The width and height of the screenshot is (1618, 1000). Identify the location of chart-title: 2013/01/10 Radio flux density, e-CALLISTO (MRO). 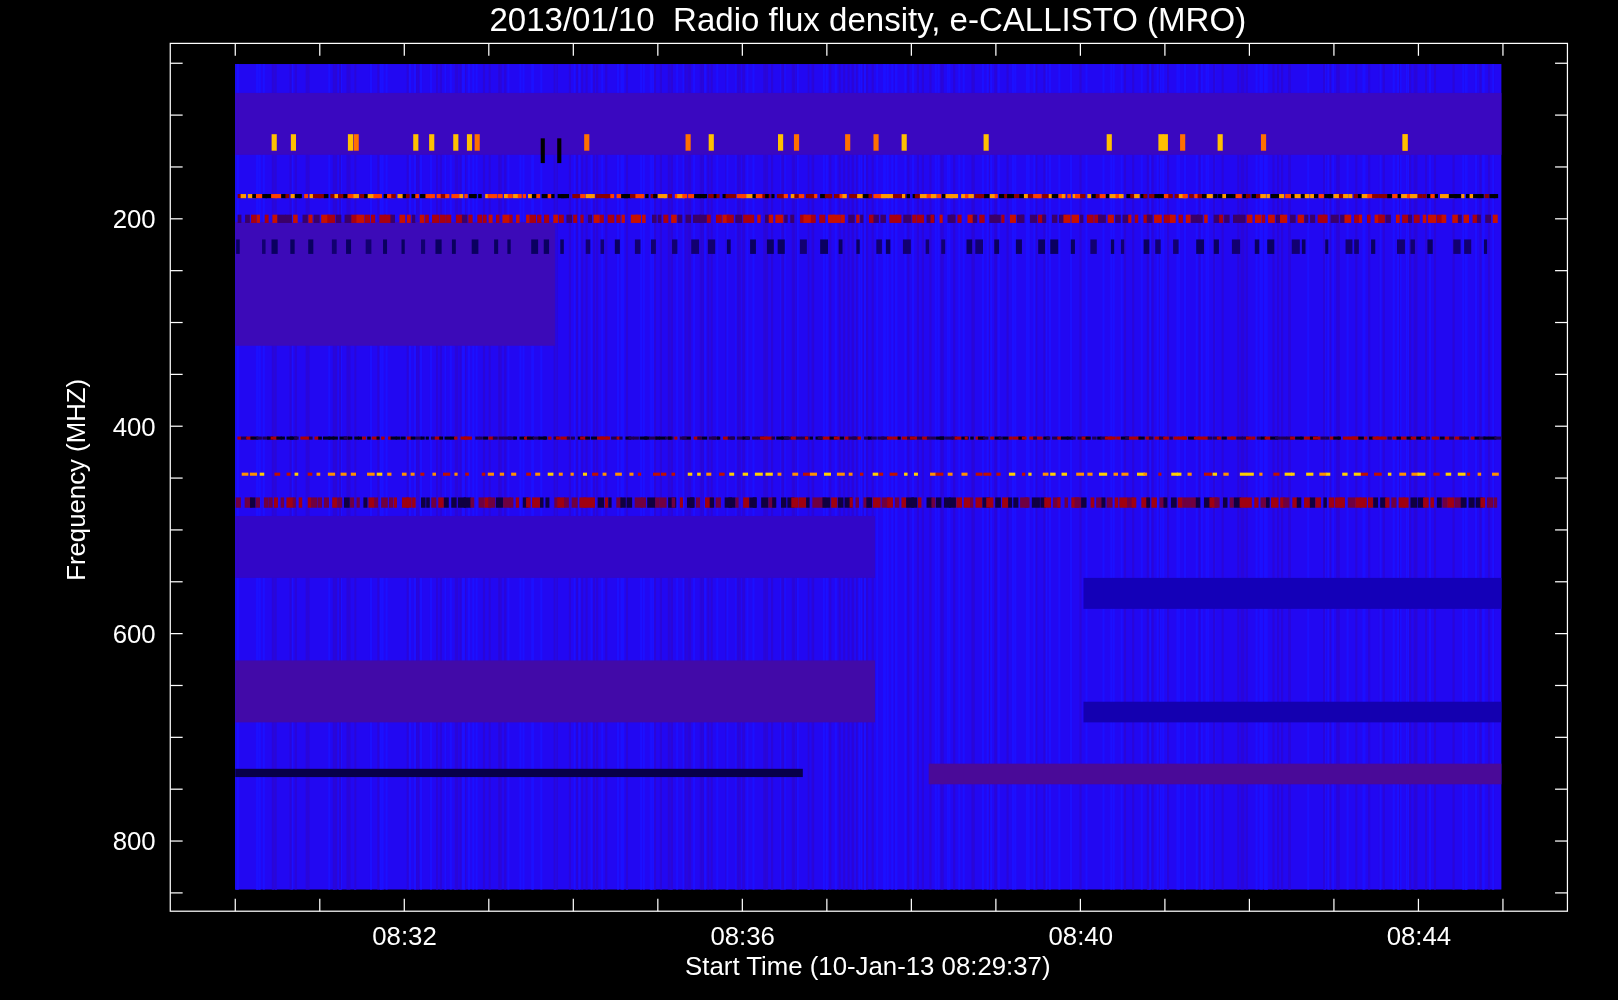
(868, 19).